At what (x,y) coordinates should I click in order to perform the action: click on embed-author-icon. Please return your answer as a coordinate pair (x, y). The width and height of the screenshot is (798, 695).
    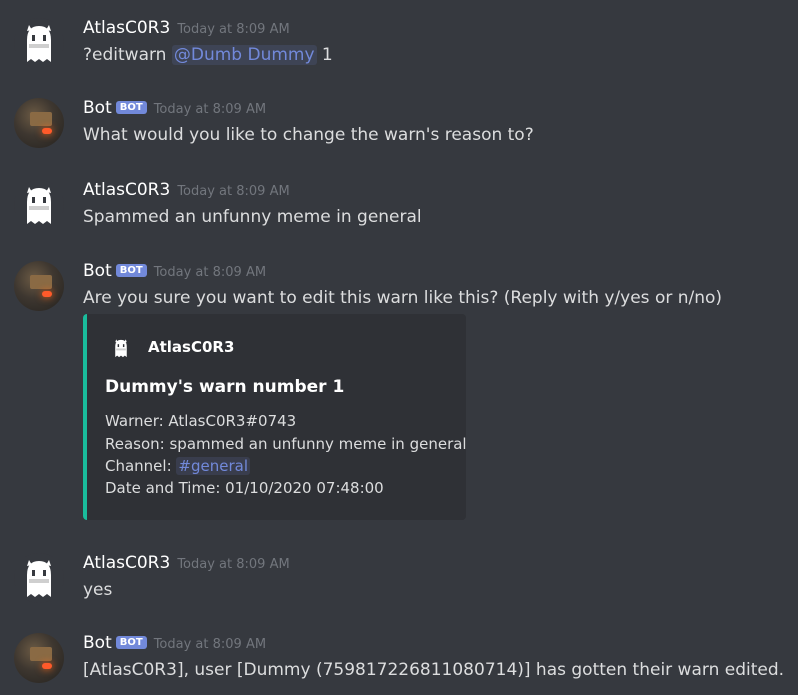
    Looking at the image, I should click on (121, 348).